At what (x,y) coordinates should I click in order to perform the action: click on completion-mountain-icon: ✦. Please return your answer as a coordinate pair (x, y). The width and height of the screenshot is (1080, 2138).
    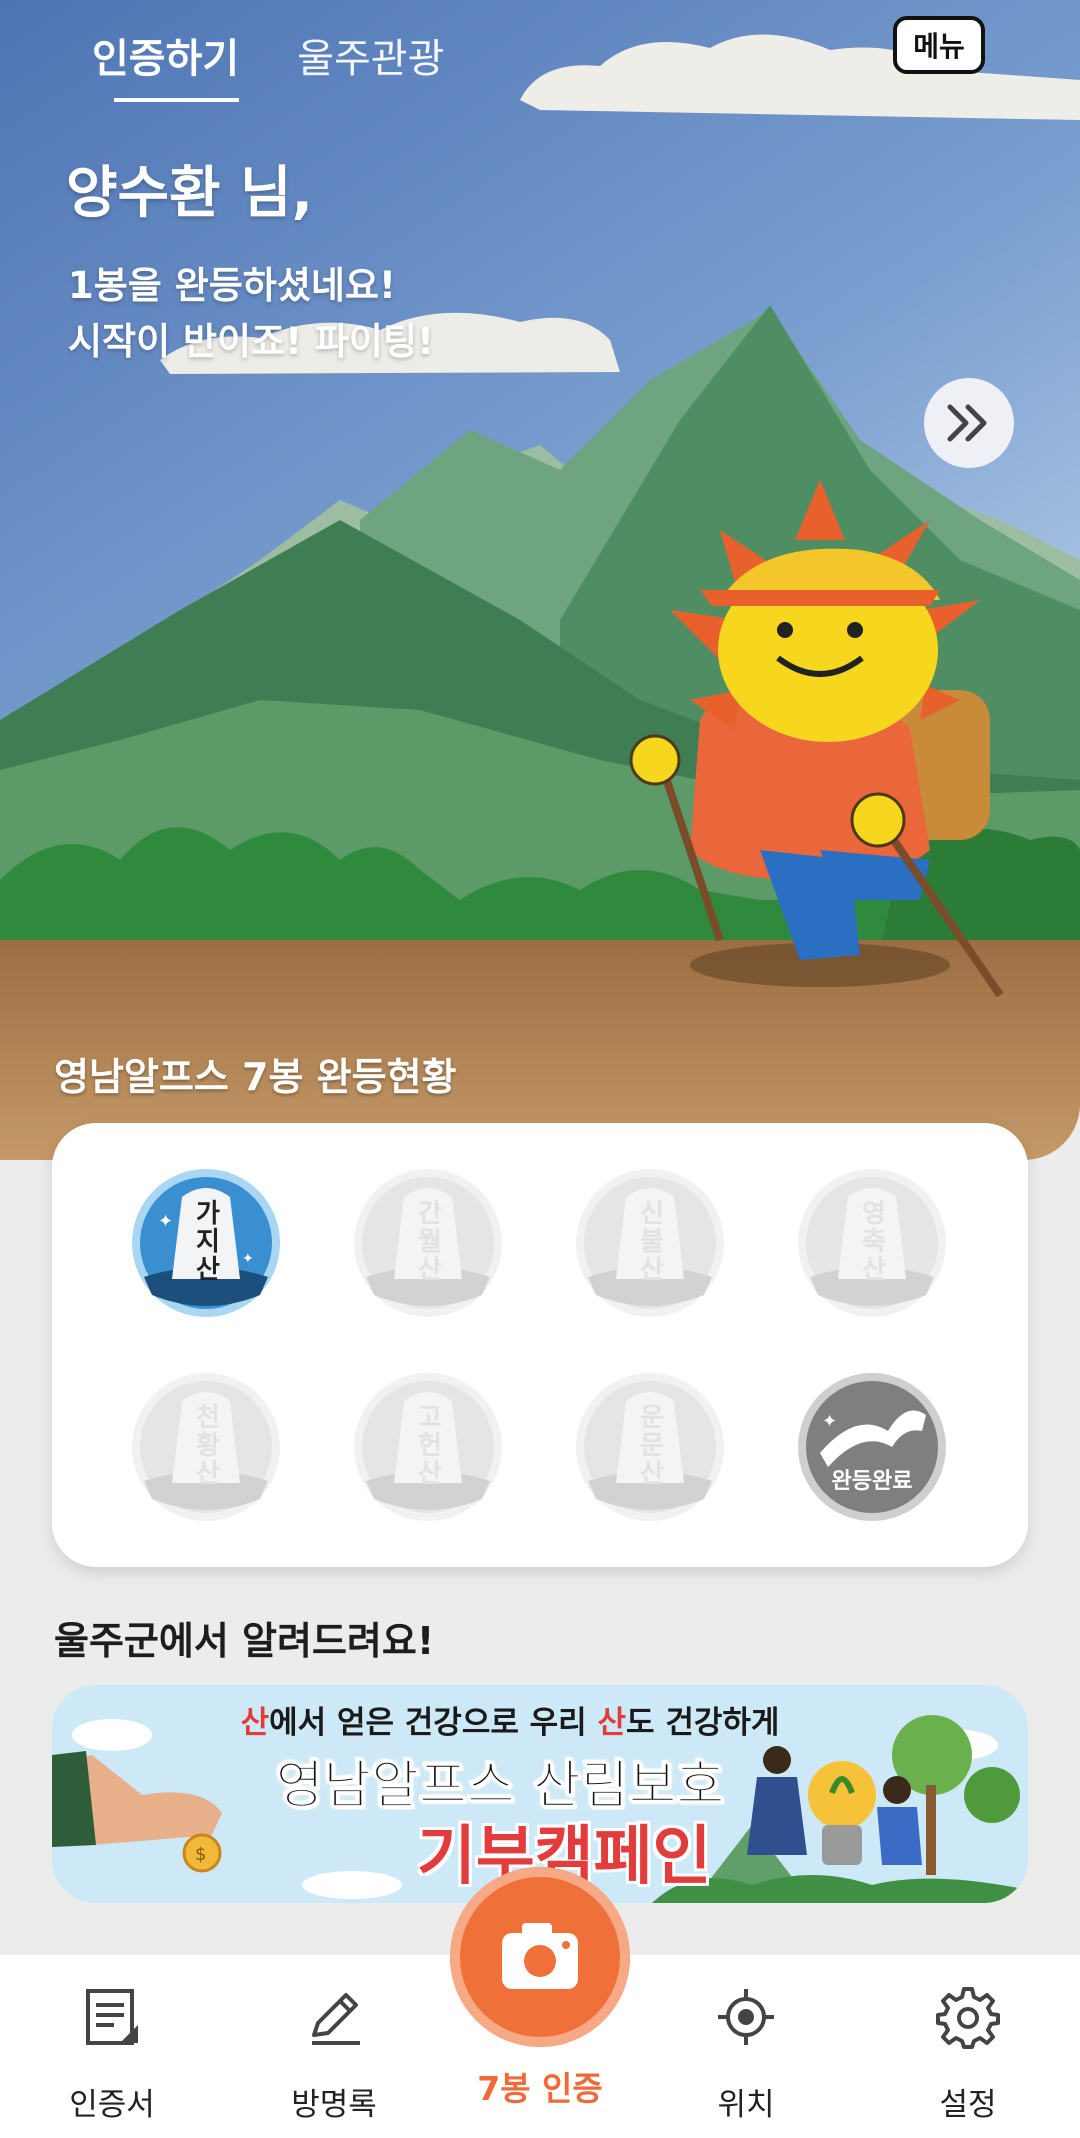
    Looking at the image, I should click on (872, 1447).